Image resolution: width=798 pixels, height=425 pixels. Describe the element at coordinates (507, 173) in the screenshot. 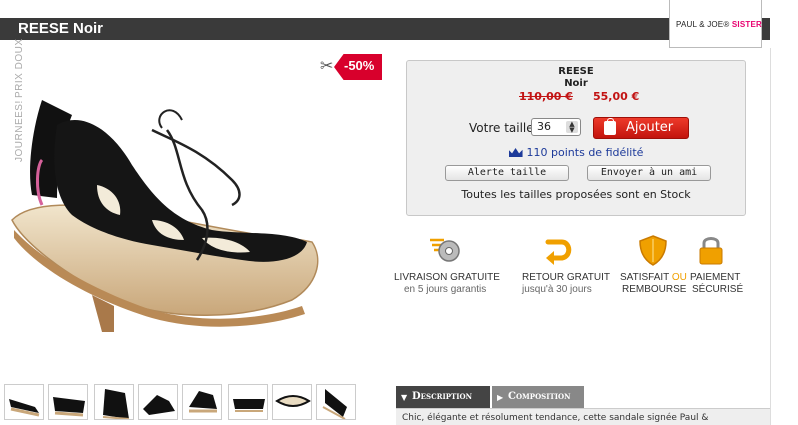

I see `size-alert-button: Alerte taille` at that location.